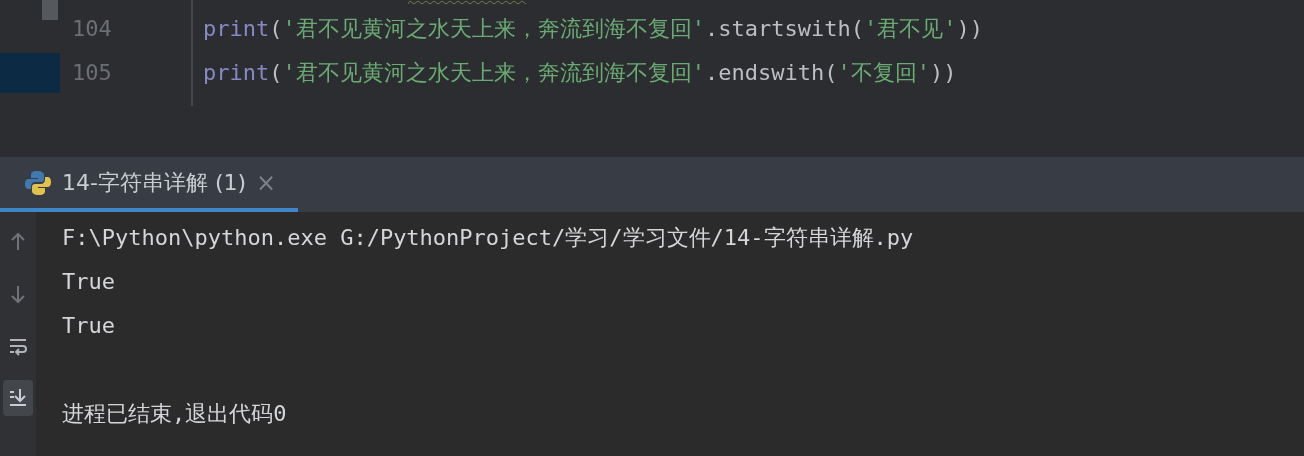 The width and height of the screenshot is (1304, 456). I want to click on python-icon, so click(38, 182).